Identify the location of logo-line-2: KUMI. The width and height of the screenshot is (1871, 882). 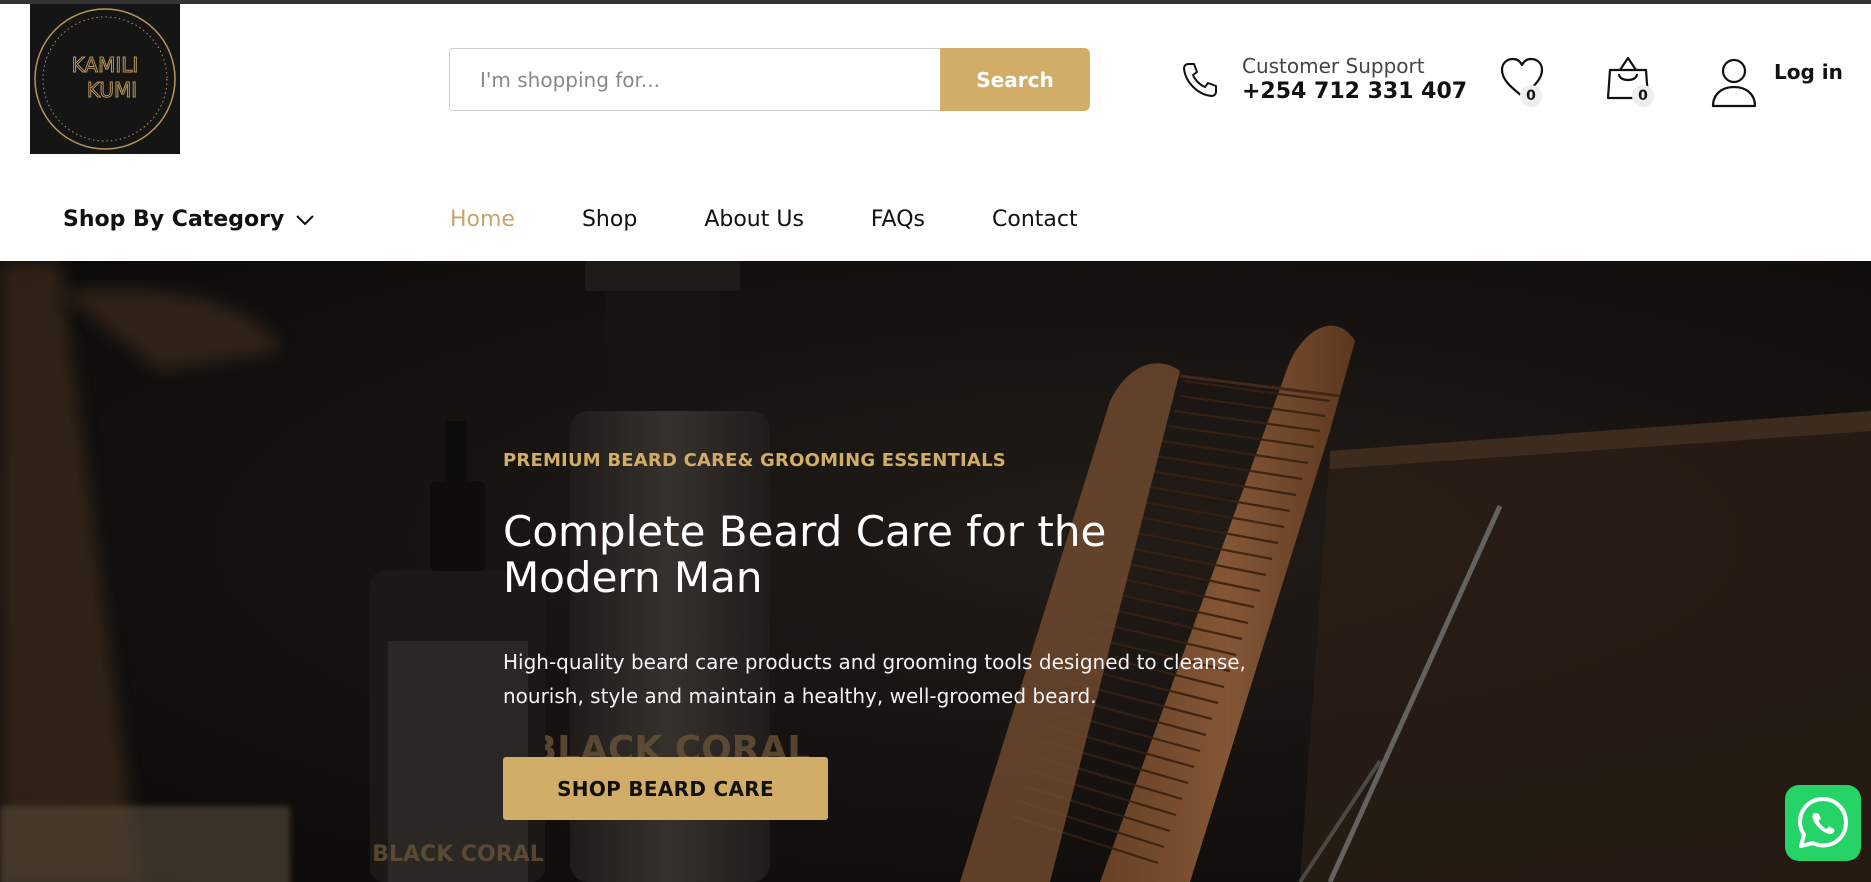
(112, 90).